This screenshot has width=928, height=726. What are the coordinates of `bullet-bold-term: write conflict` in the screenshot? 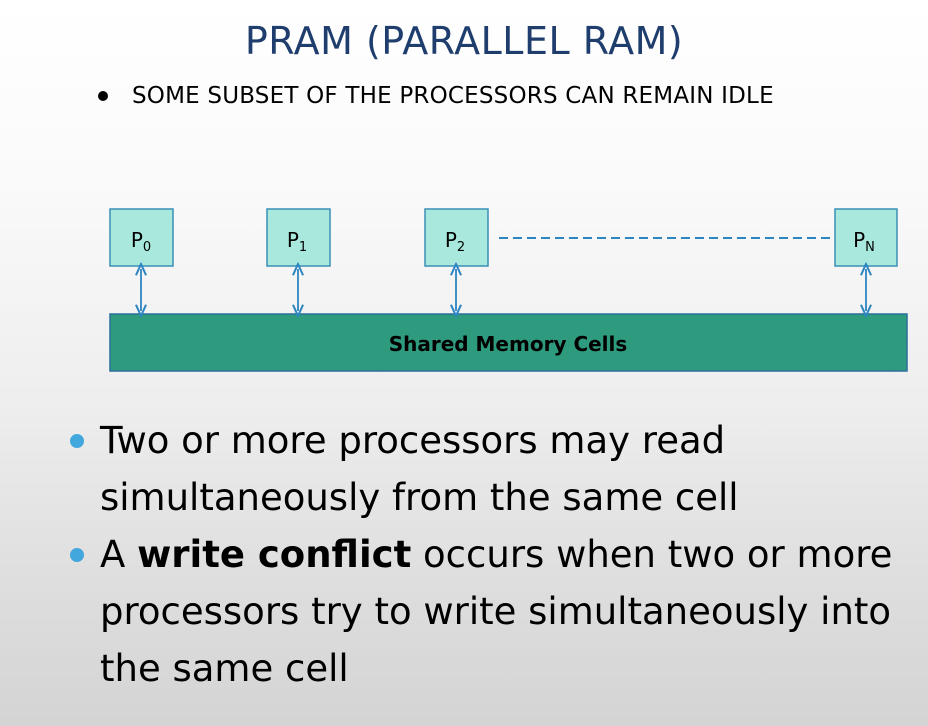 It's located at (274, 554).